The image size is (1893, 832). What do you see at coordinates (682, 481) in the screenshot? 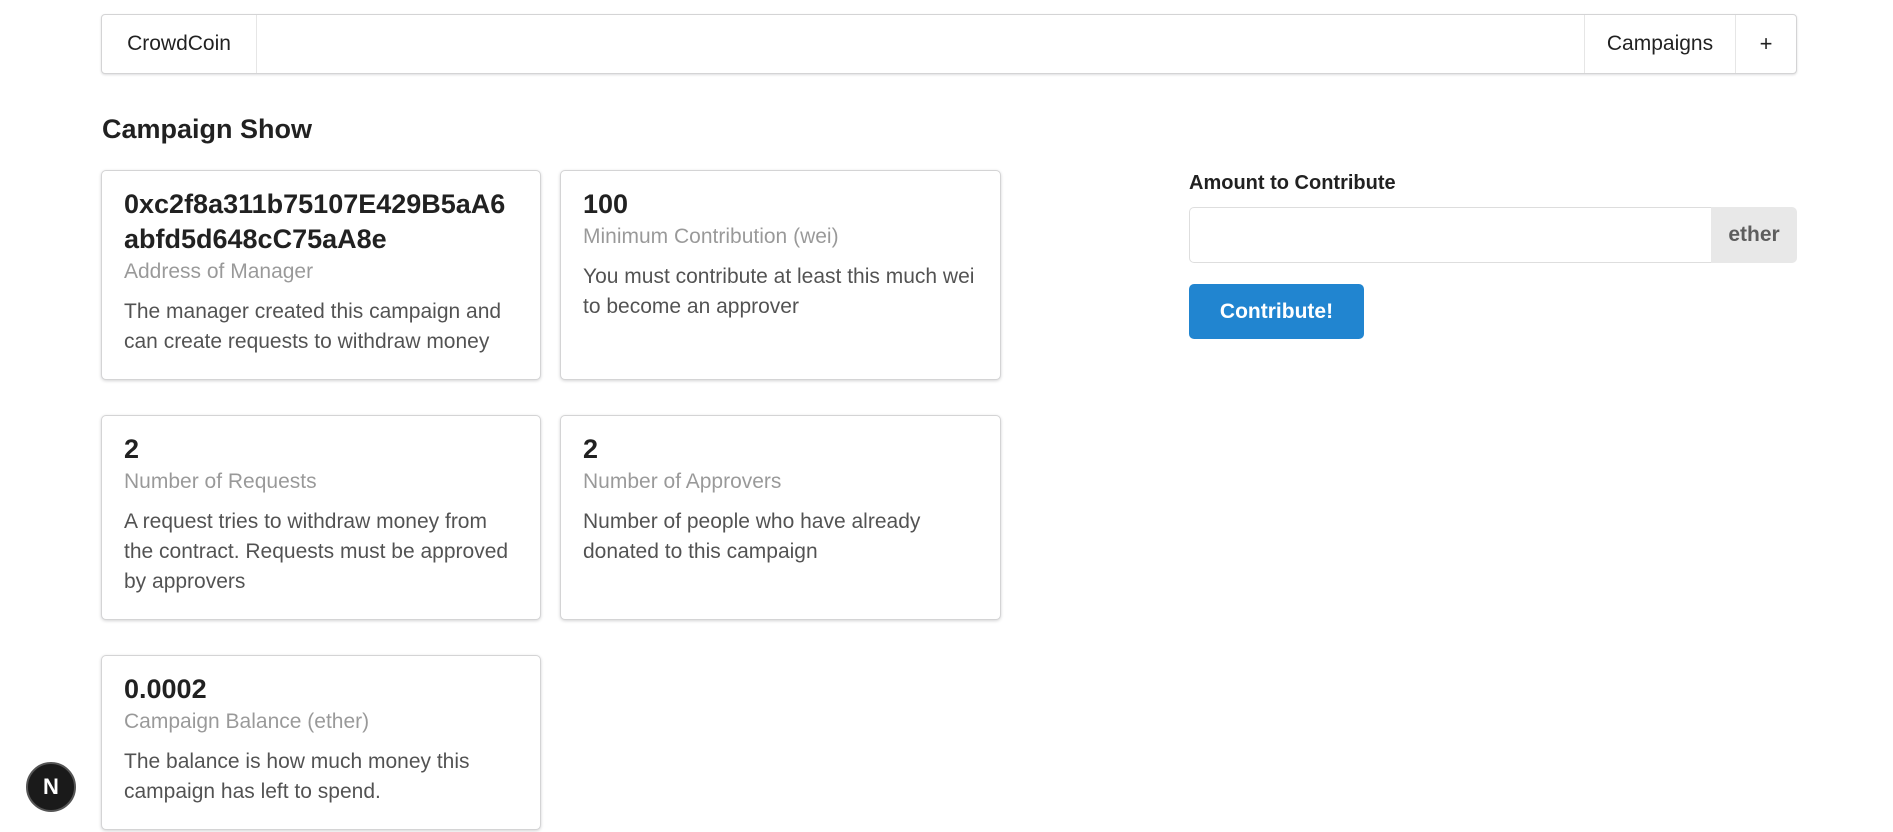
I see `card-meta: Number of Approvers` at bounding box center [682, 481].